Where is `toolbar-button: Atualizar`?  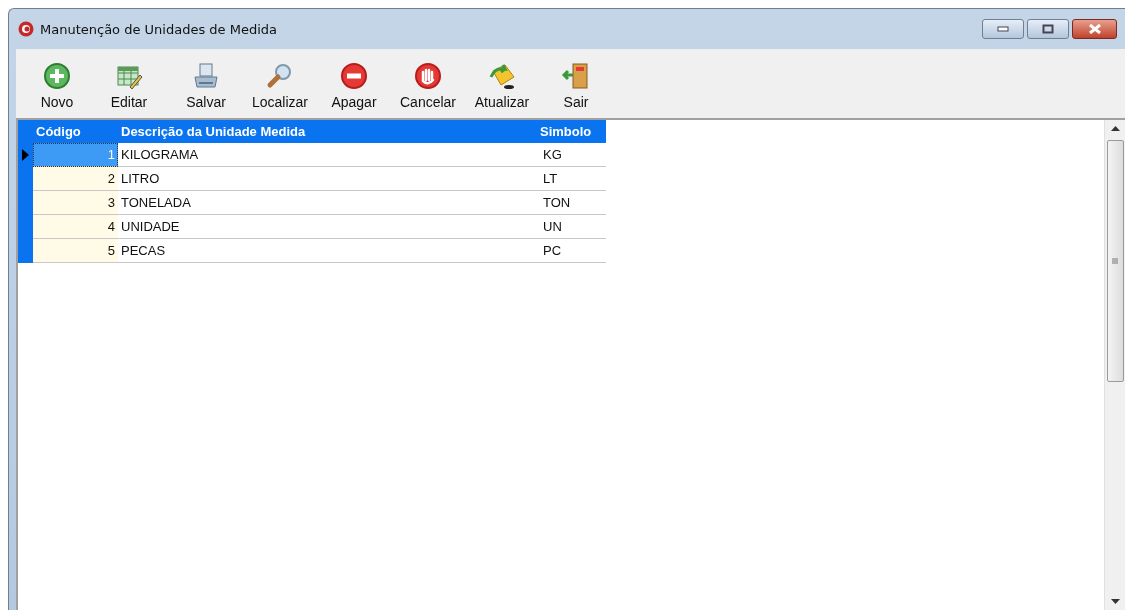
toolbar-button: Atualizar is located at coordinates (502, 85).